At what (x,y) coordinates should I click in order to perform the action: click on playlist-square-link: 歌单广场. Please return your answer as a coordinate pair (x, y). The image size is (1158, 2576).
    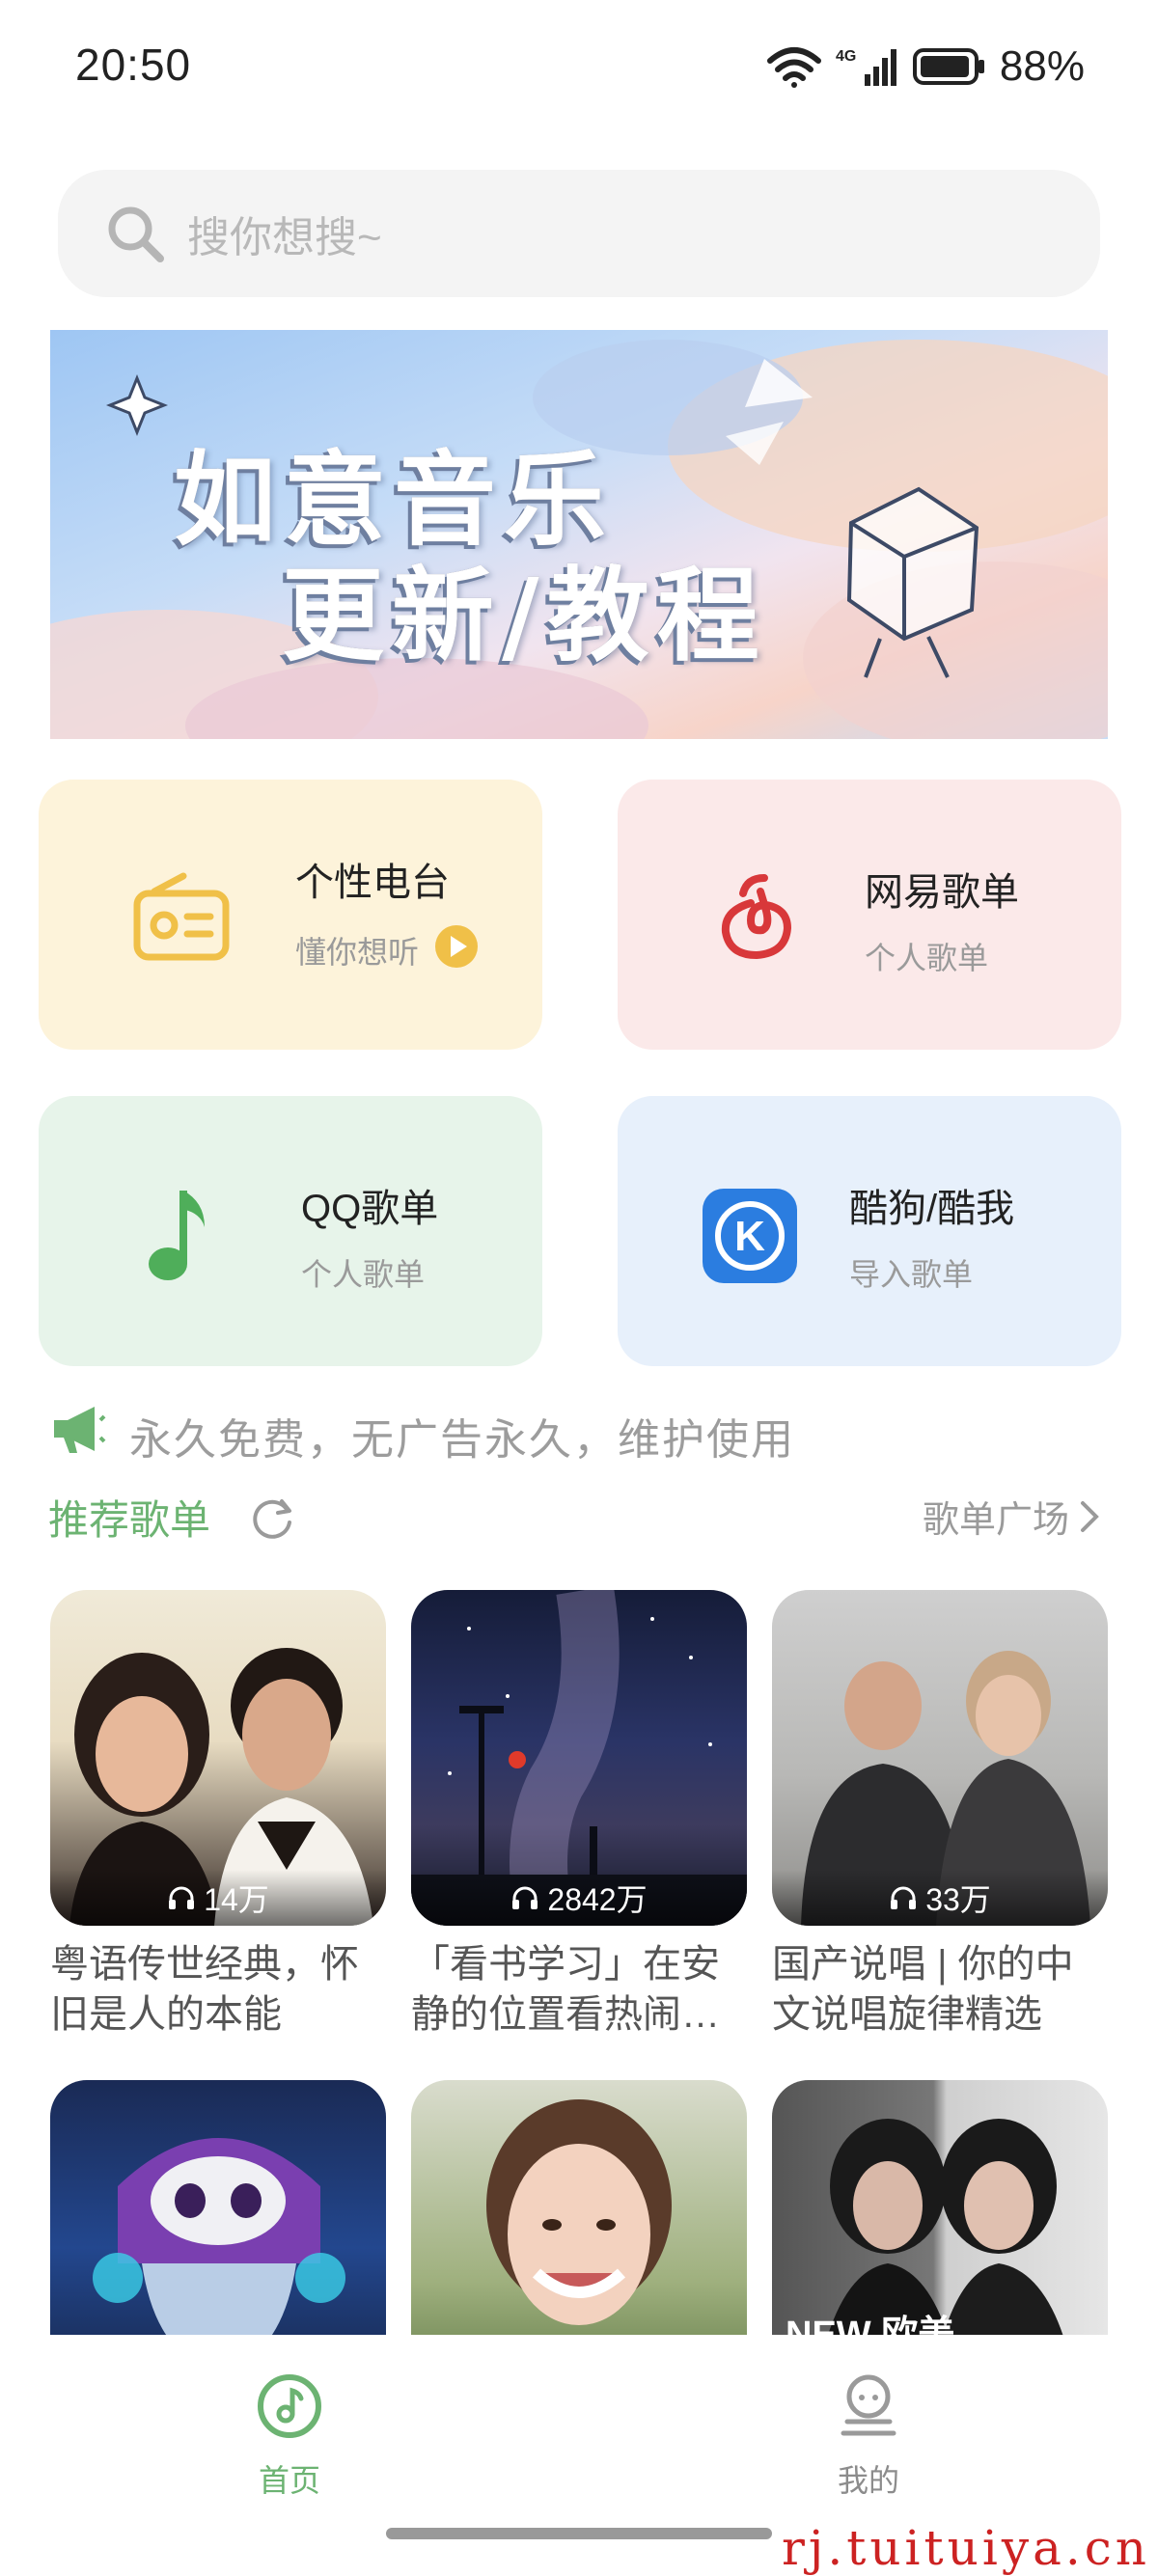
    Looking at the image, I should click on (1011, 1517).